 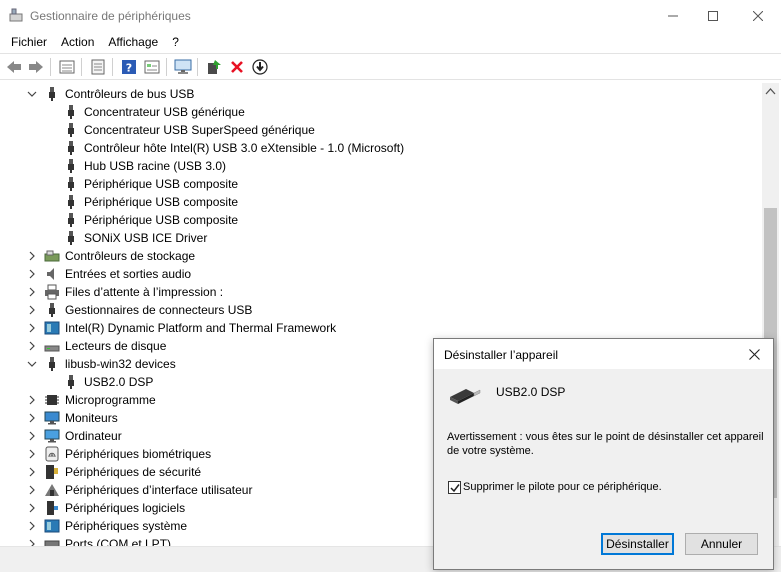 I want to click on monitor-icon, so click(x=52, y=418).